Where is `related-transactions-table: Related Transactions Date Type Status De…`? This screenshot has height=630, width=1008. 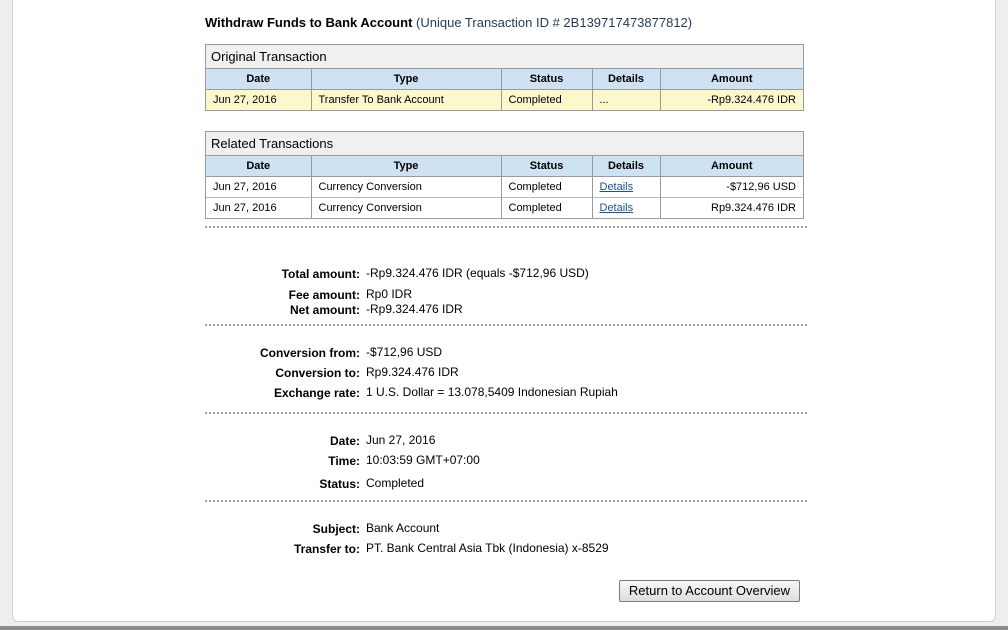
related-transactions-table: Related Transactions Date Type Status De… is located at coordinates (504, 175).